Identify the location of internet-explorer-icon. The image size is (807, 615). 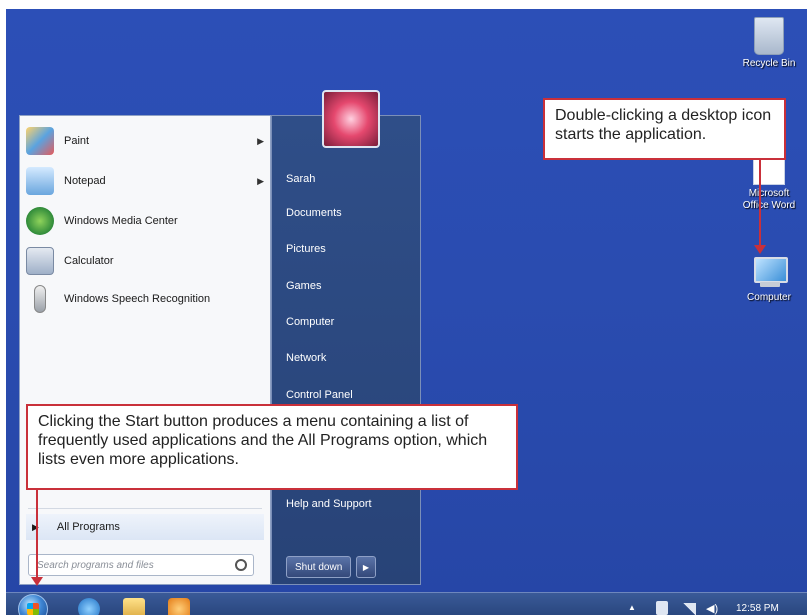
(89, 606).